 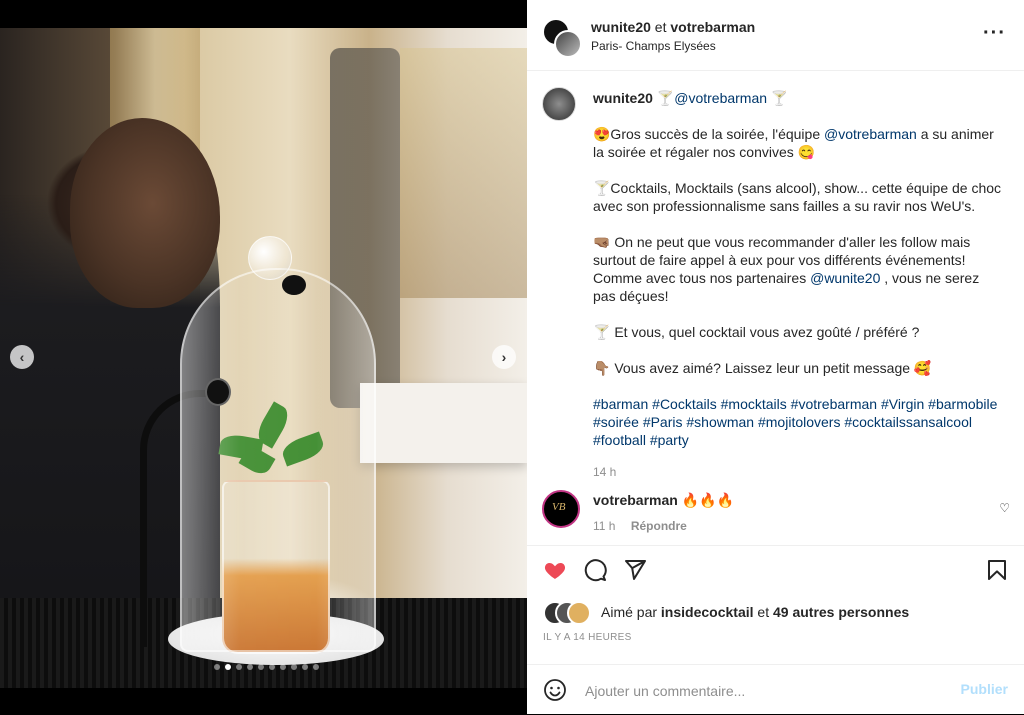 I want to click on hashtag-link: #mojitolovers, so click(x=799, y=422).